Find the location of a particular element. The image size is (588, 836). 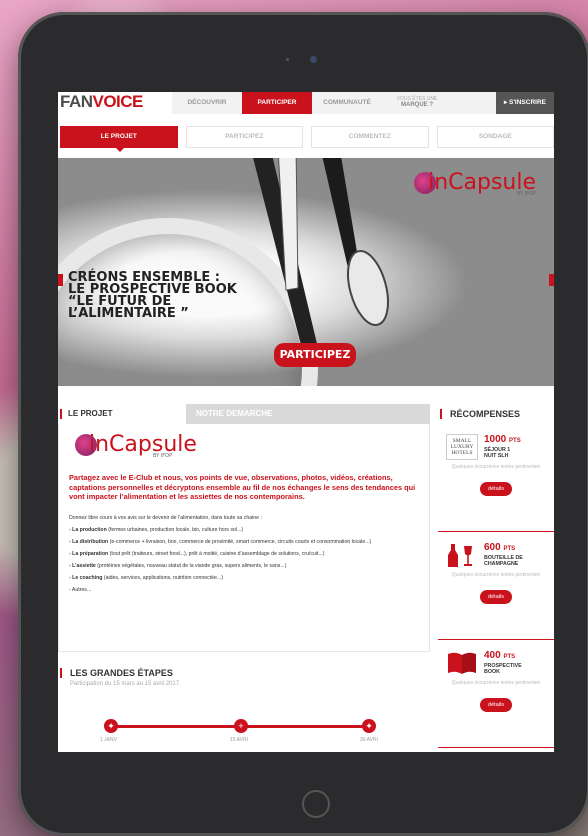

tab-commentez: COMMENTEZ is located at coordinates (370, 137).